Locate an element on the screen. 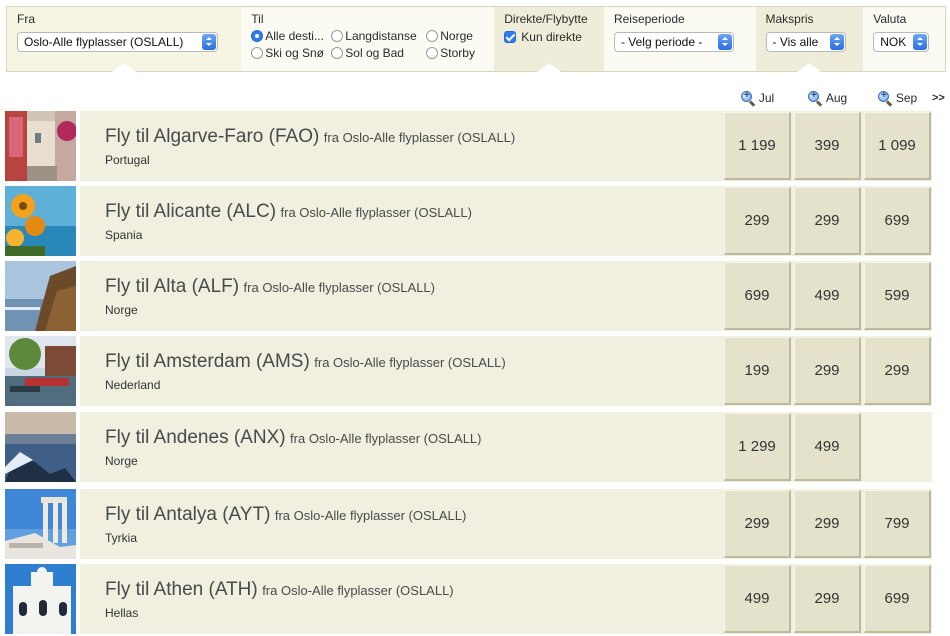  radio-sun-beach: Sol og Bad is located at coordinates (378, 53).